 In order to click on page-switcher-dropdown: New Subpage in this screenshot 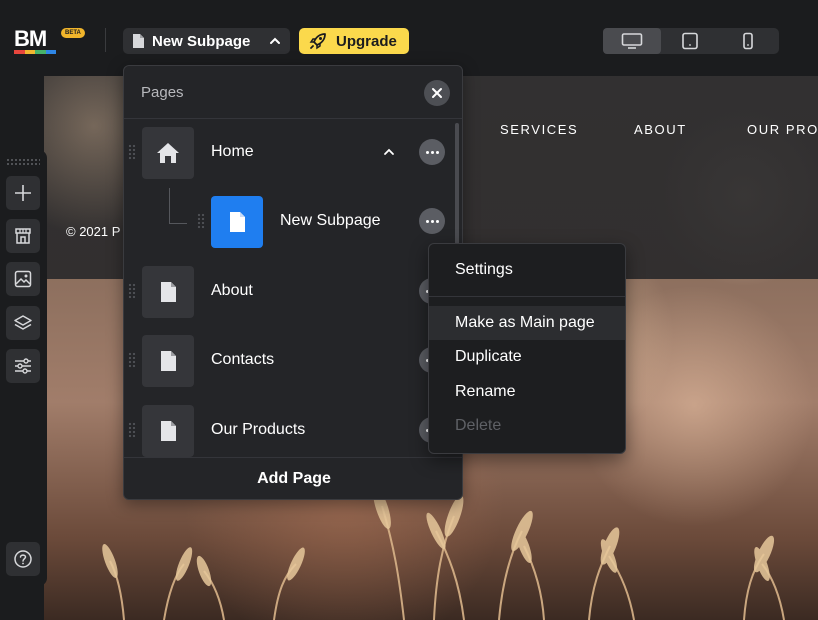, I will do `click(206, 41)`.